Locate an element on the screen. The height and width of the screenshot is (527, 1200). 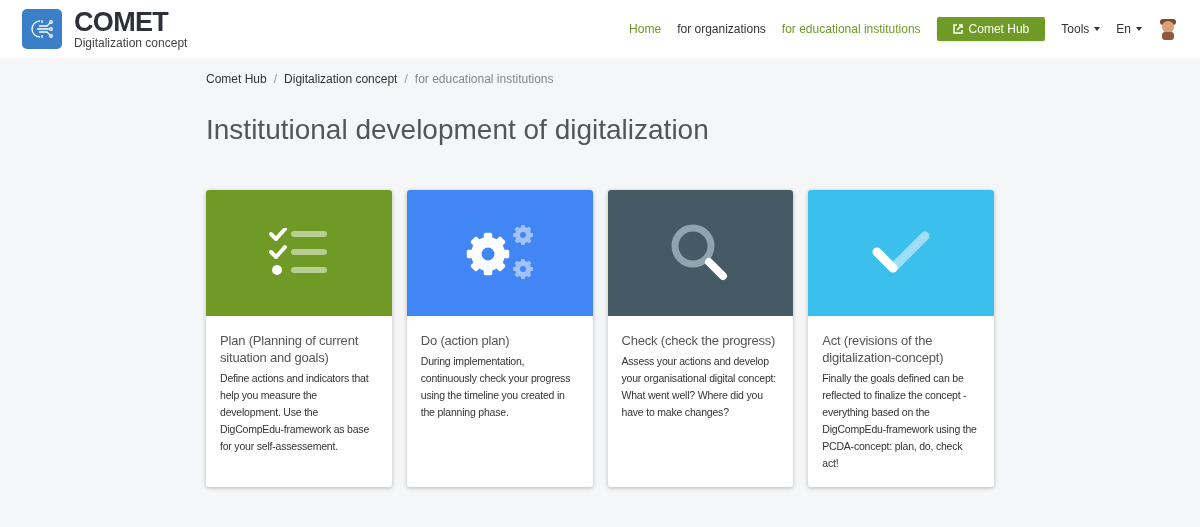
dropdown-menu: Tools is located at coordinates (1081, 29).